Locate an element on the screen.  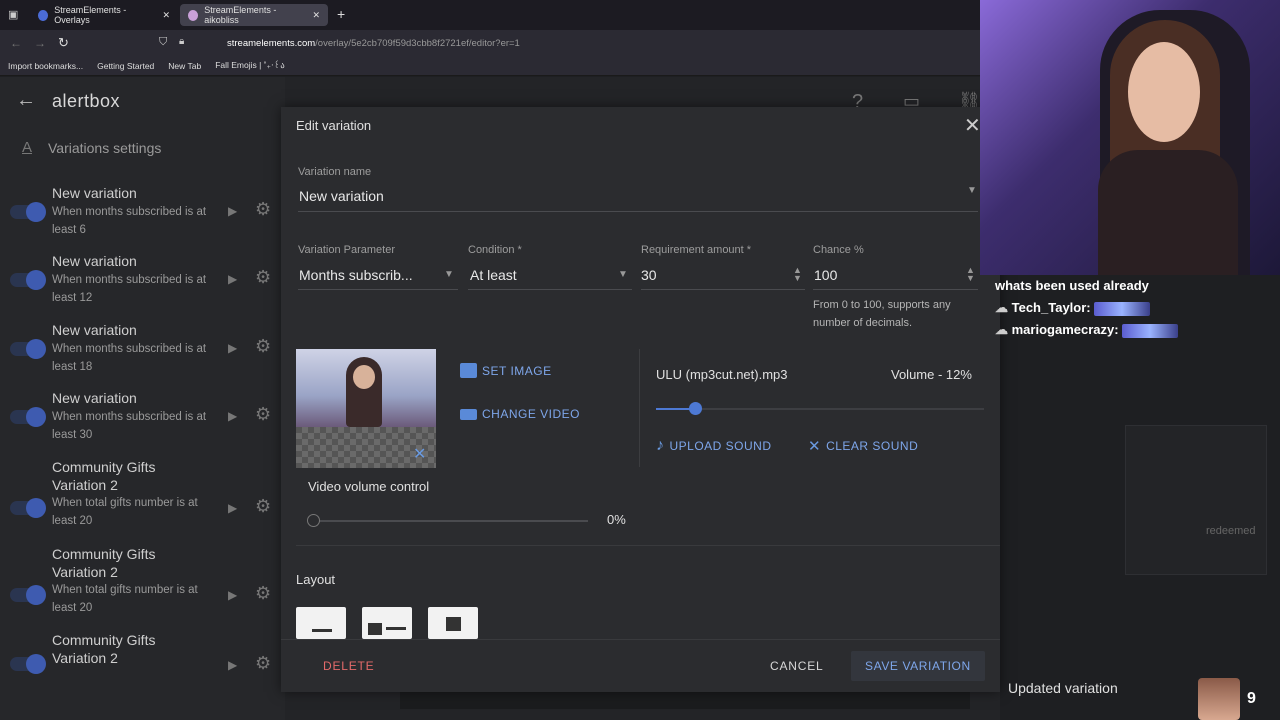
forward-icon: → is located at coordinates (40, 43).